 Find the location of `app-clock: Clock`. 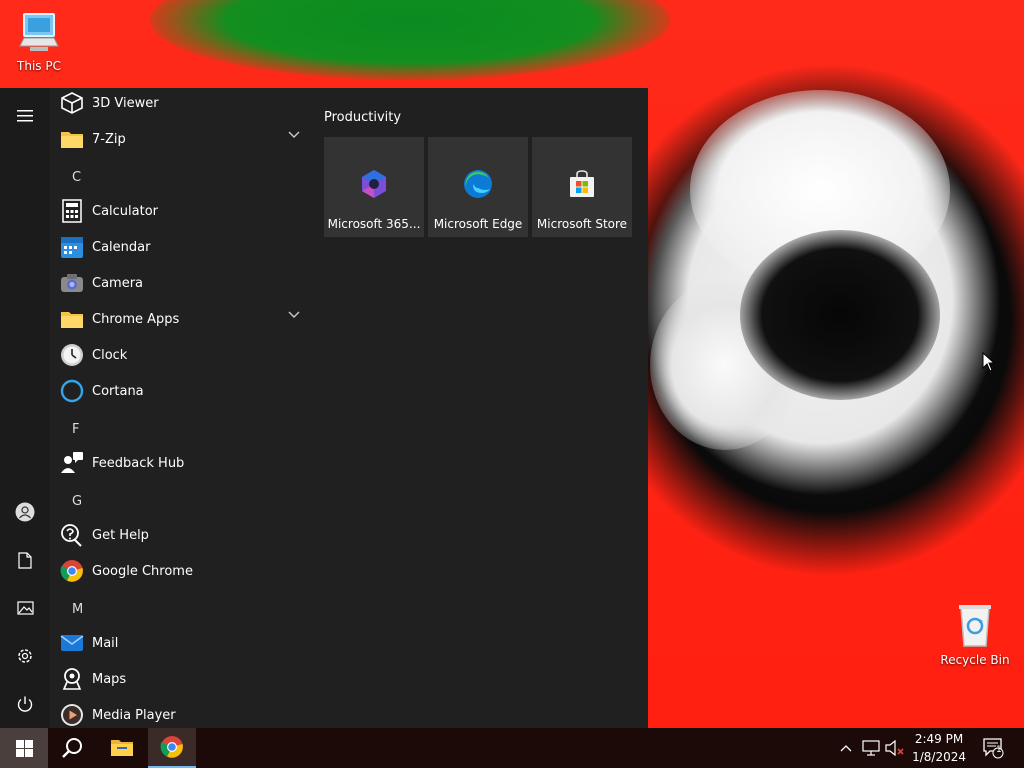

app-clock: Clock is located at coordinates (180, 355).